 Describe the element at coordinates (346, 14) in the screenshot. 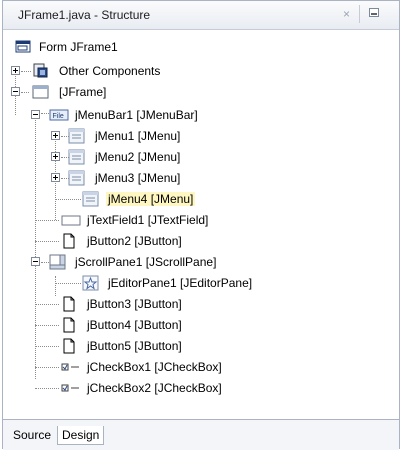

I see `close-icon: ×` at that location.